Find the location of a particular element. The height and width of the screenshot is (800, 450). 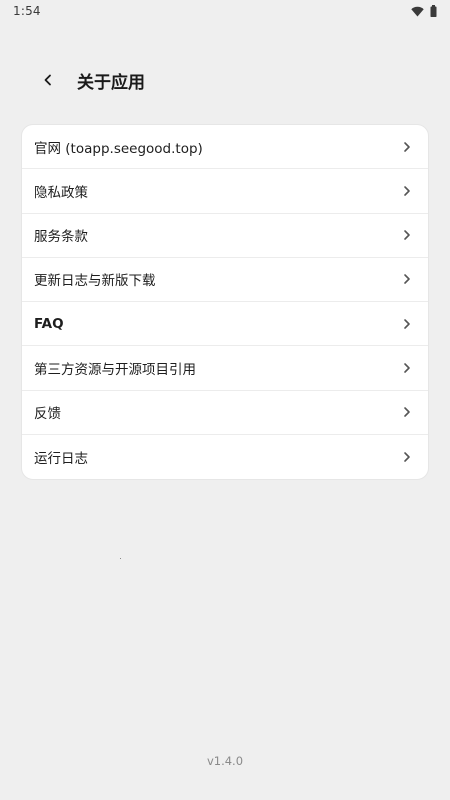

menu-item-run-log: 运行日志 is located at coordinates (225, 457).